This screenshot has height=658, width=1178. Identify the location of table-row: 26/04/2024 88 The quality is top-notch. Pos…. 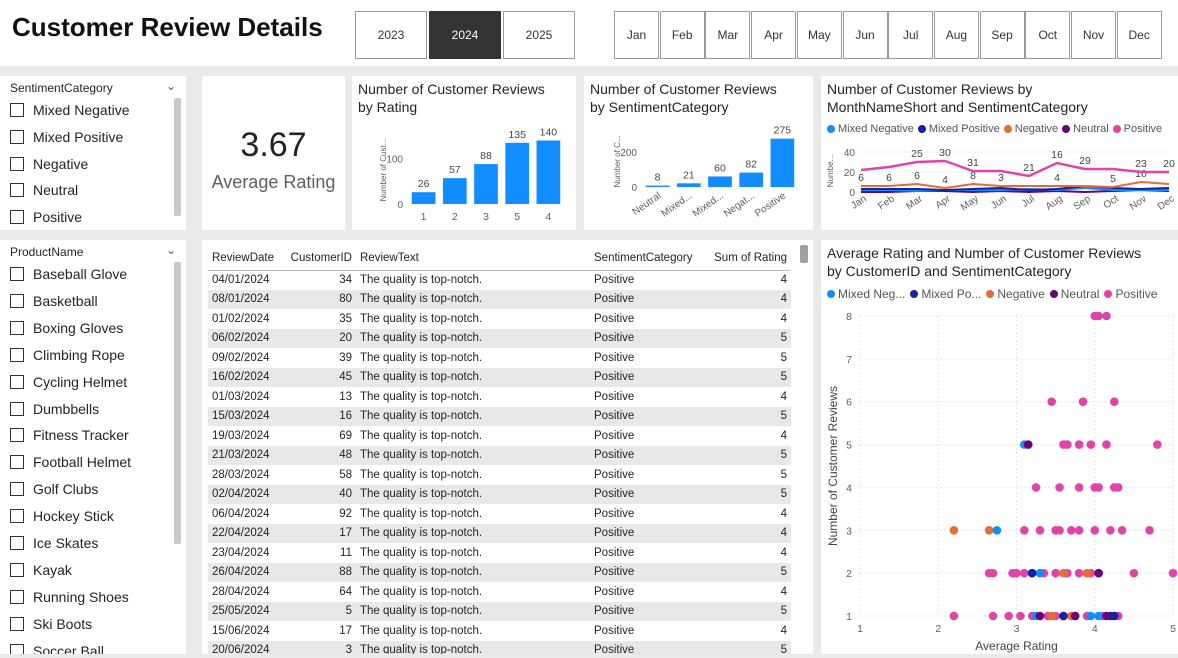
(499, 572).